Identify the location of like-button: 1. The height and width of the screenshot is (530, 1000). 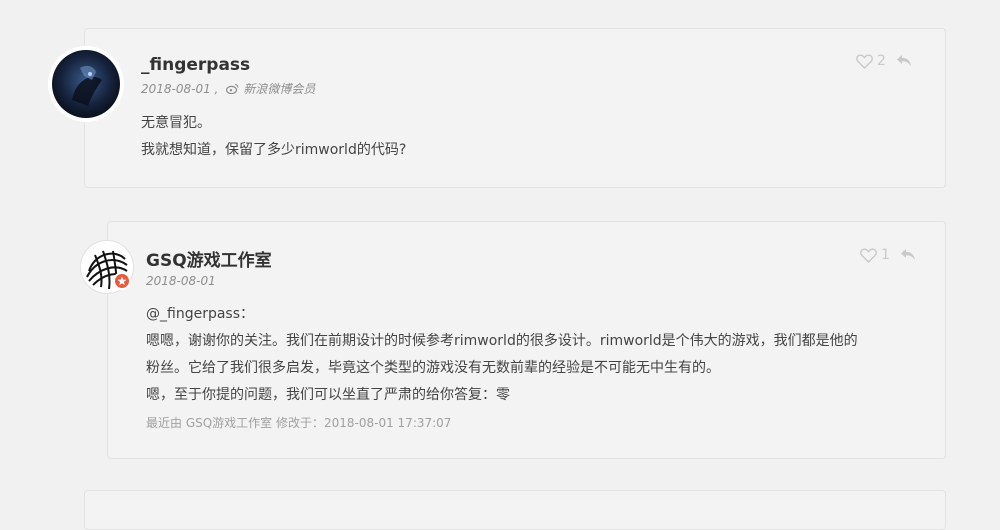
(875, 255).